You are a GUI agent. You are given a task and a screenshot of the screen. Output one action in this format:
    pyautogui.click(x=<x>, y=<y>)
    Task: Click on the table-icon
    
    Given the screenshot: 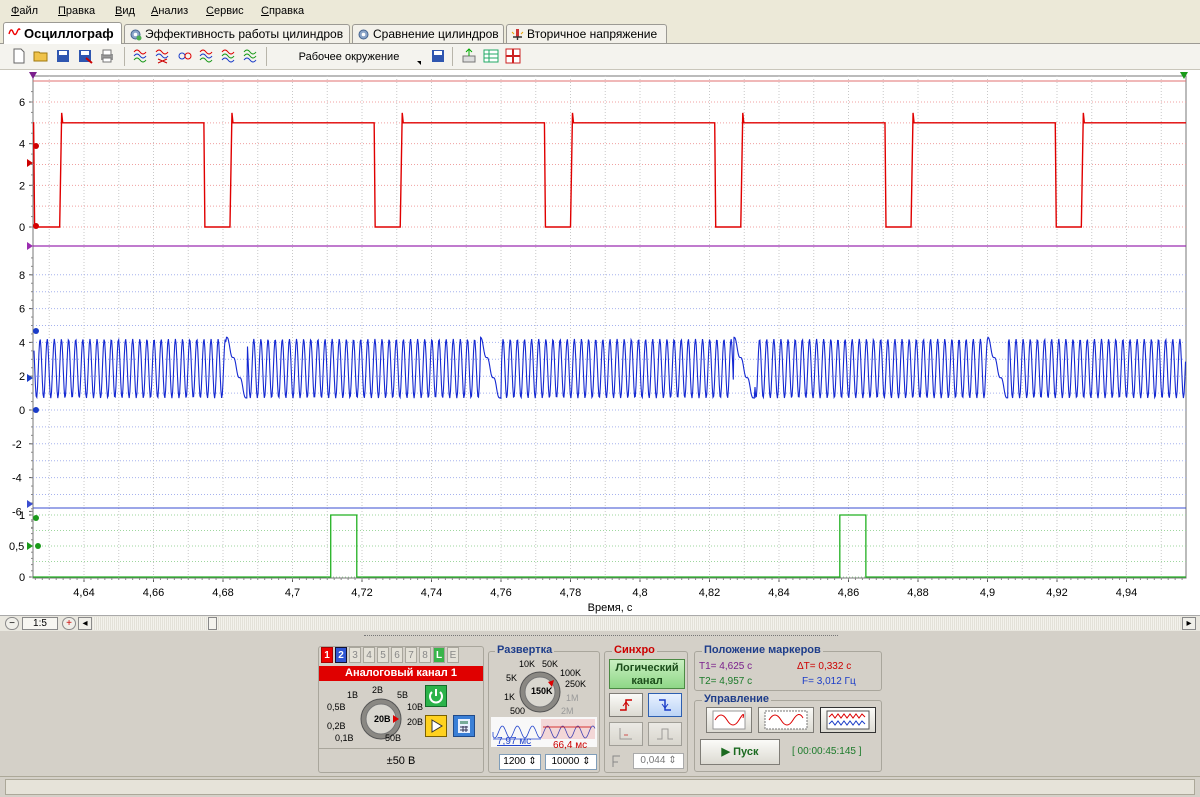 What is the action you would take?
    pyautogui.click(x=491, y=56)
    